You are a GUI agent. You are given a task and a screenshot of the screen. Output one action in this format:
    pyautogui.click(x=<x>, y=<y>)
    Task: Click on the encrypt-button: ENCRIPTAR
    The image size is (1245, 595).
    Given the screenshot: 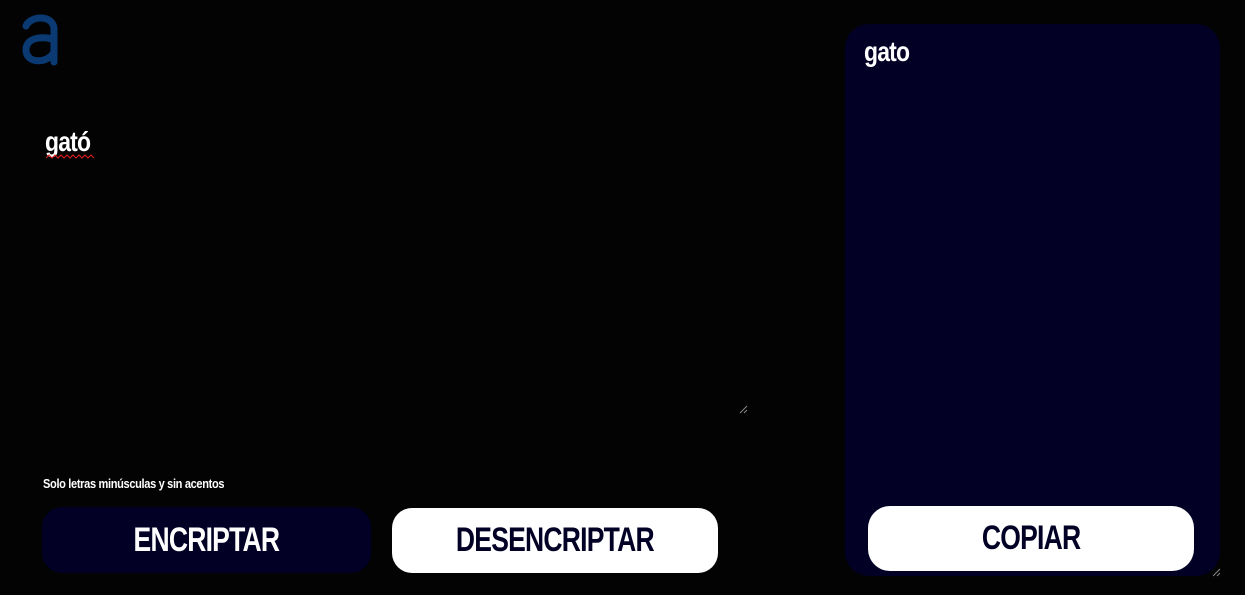 What is the action you would take?
    pyautogui.click(x=206, y=540)
    